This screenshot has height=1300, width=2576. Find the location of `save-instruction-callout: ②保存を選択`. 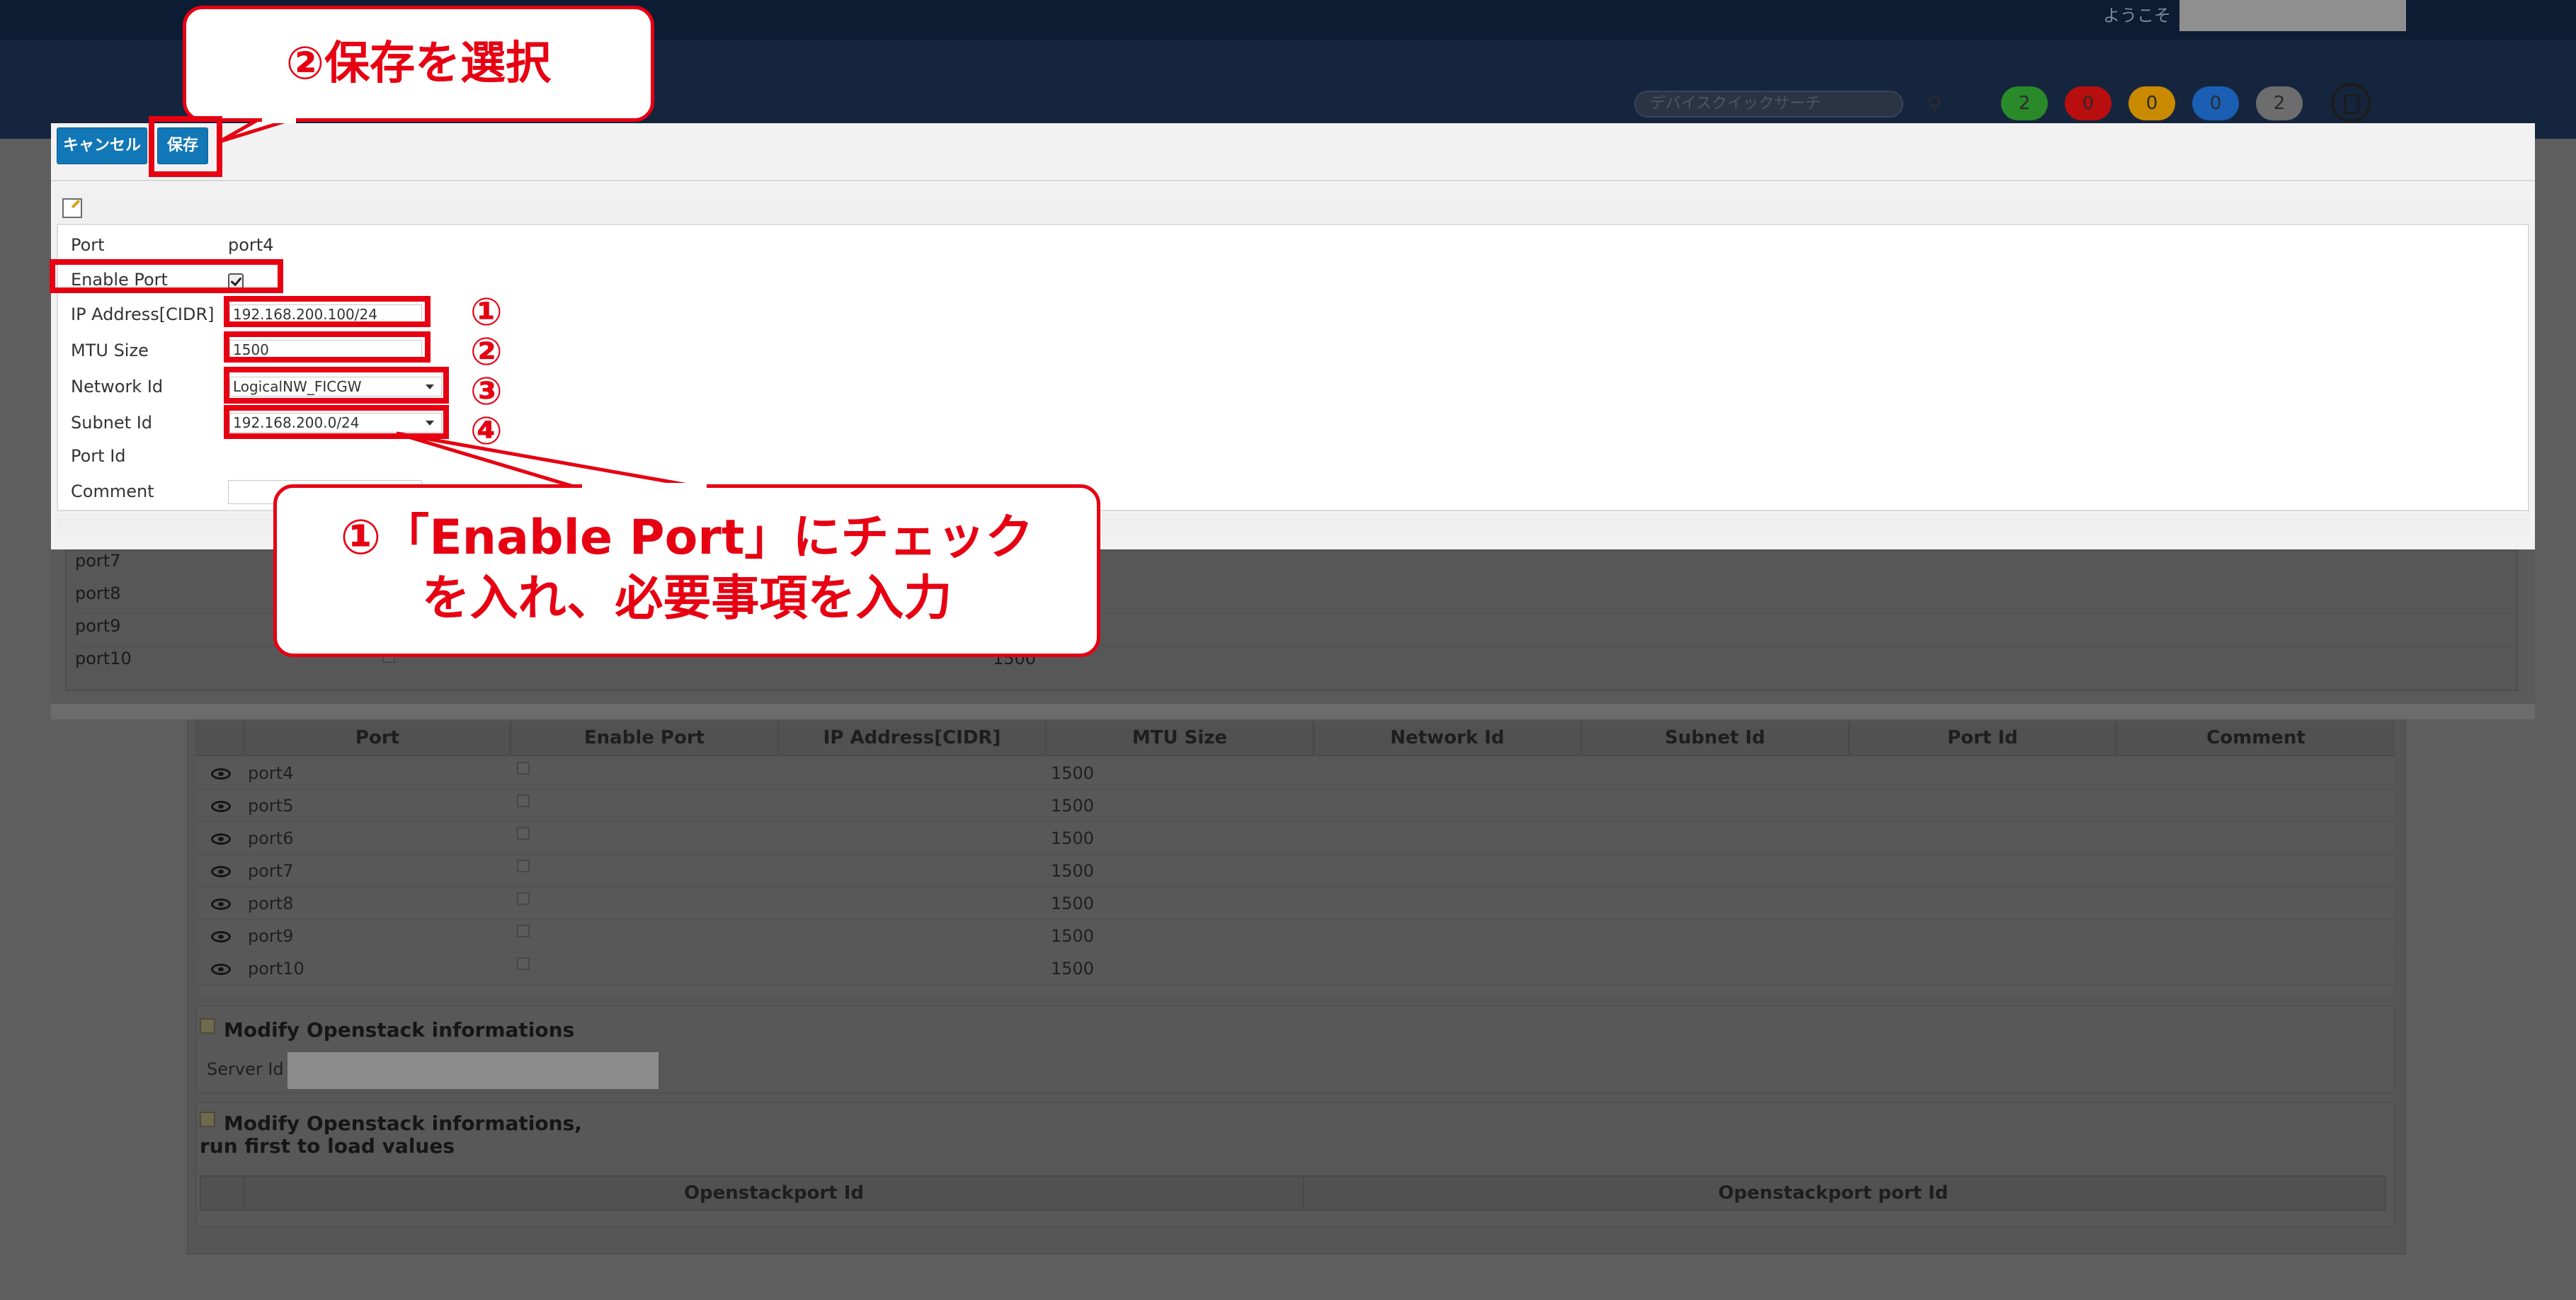

save-instruction-callout: ②保存を選択 is located at coordinates (419, 64).